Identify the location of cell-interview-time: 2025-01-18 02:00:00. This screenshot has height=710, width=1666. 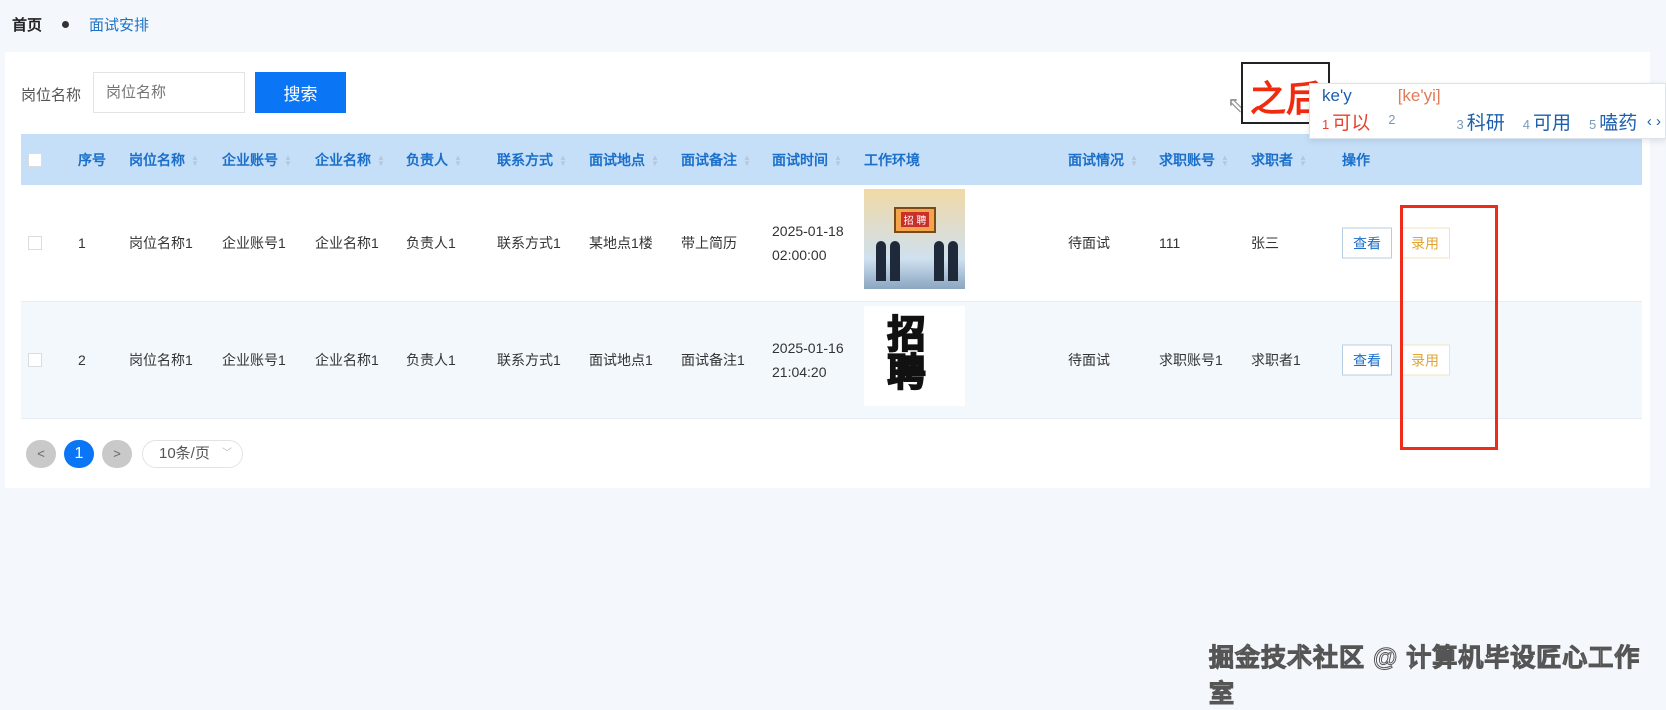
(808, 243).